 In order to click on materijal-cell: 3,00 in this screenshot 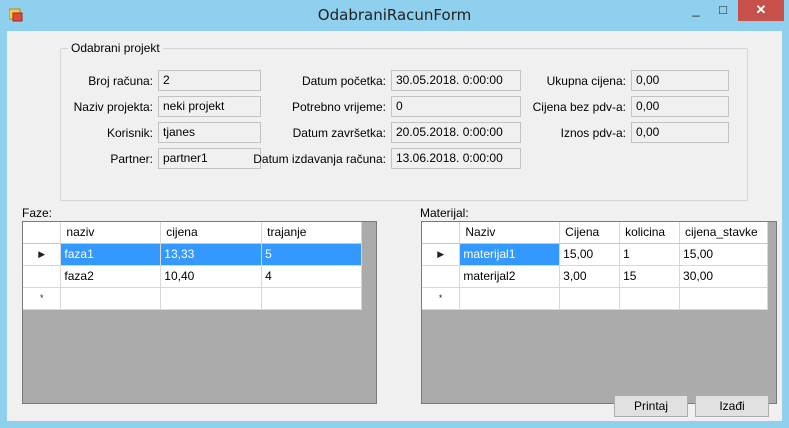, I will do `click(590, 276)`.